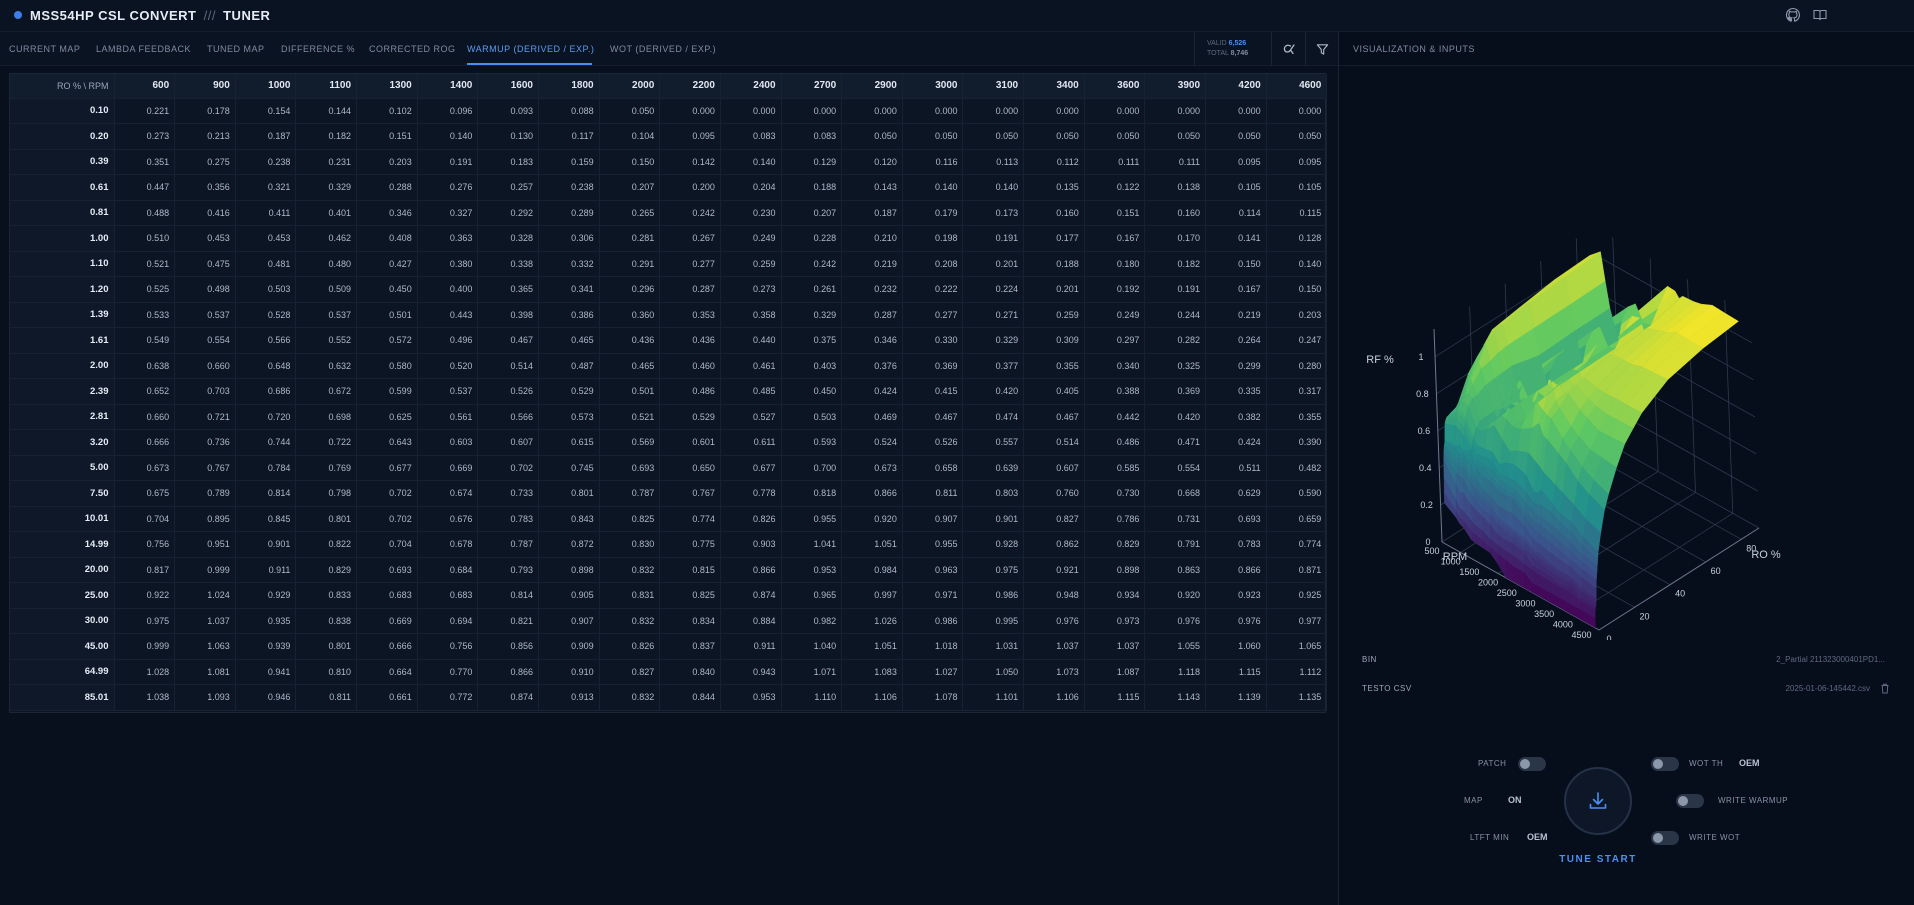 This screenshot has width=1914, height=905. What do you see at coordinates (1054, 315) in the screenshot?
I see `table-cell: 0.259` at bounding box center [1054, 315].